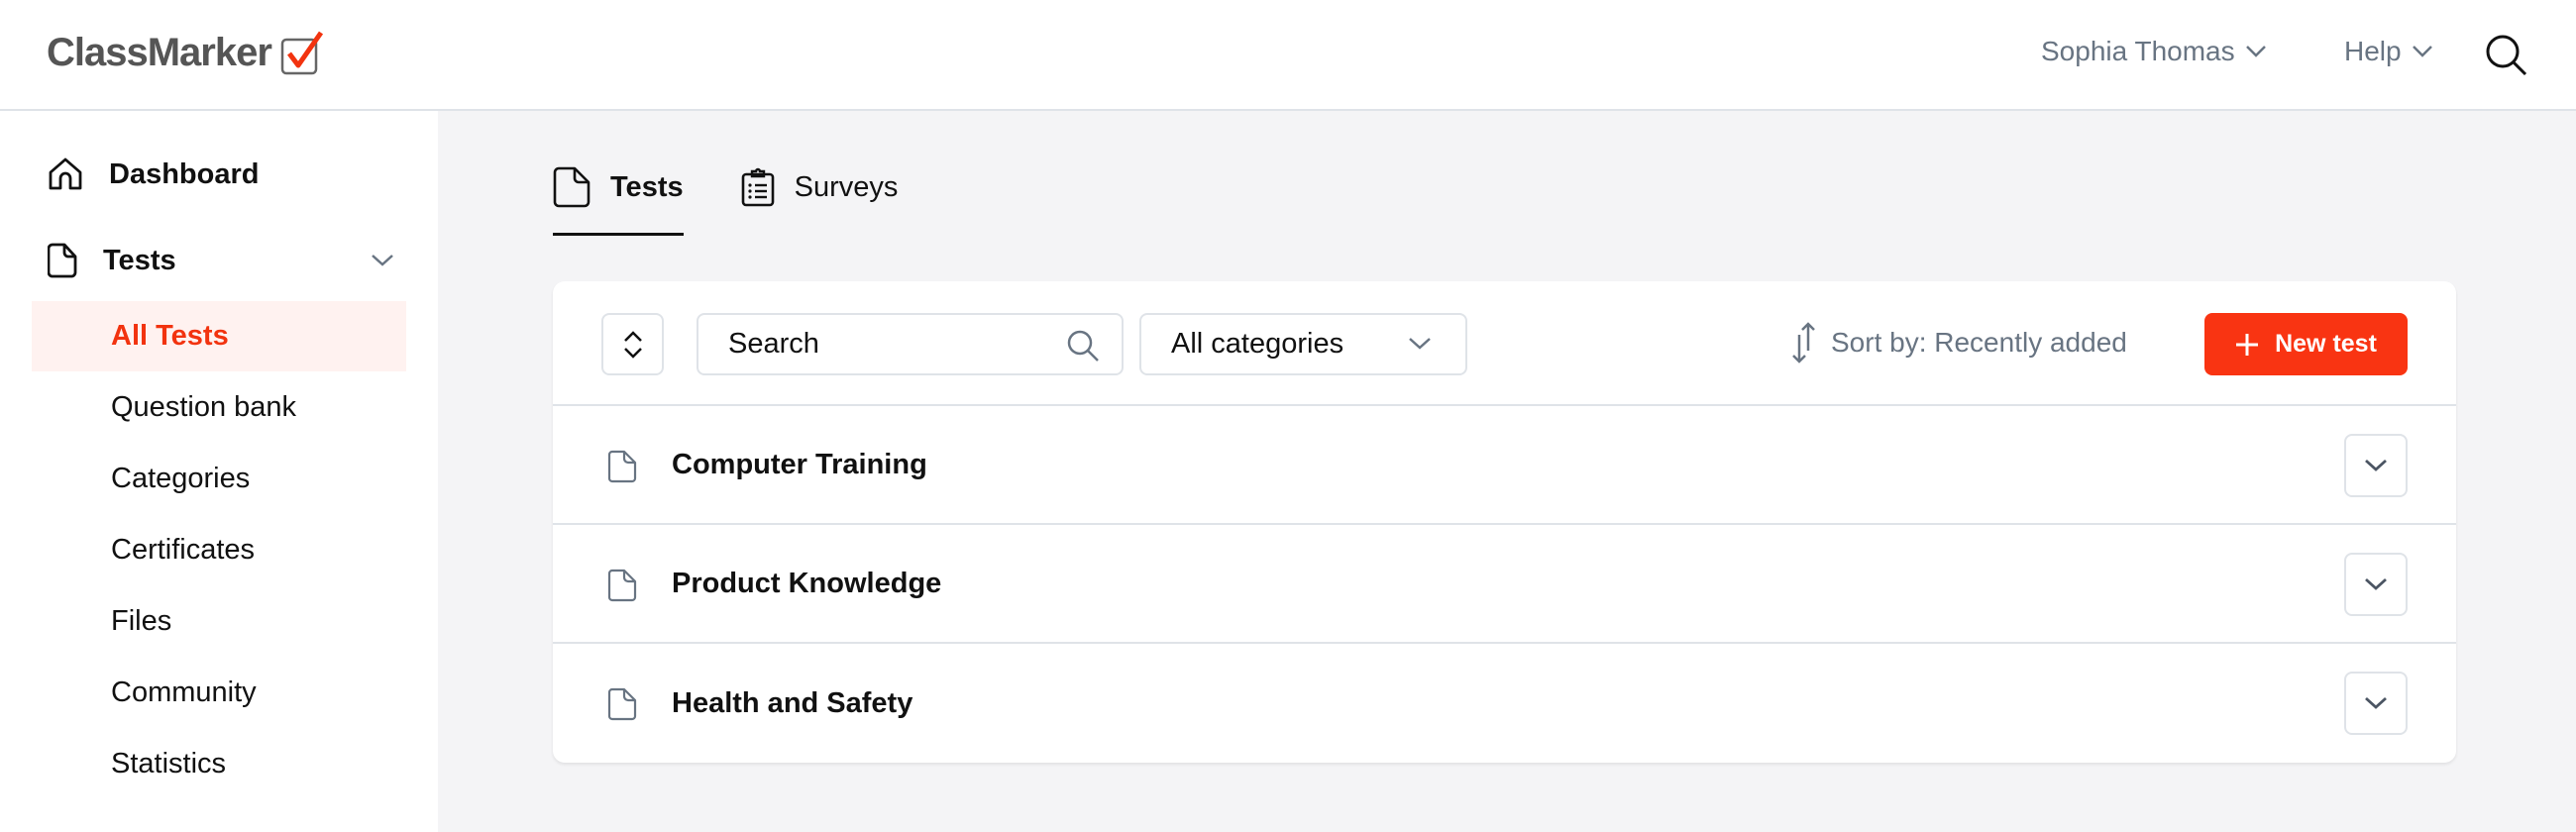 The image size is (2576, 832). I want to click on dashboard-label: Dashboard, so click(184, 173).